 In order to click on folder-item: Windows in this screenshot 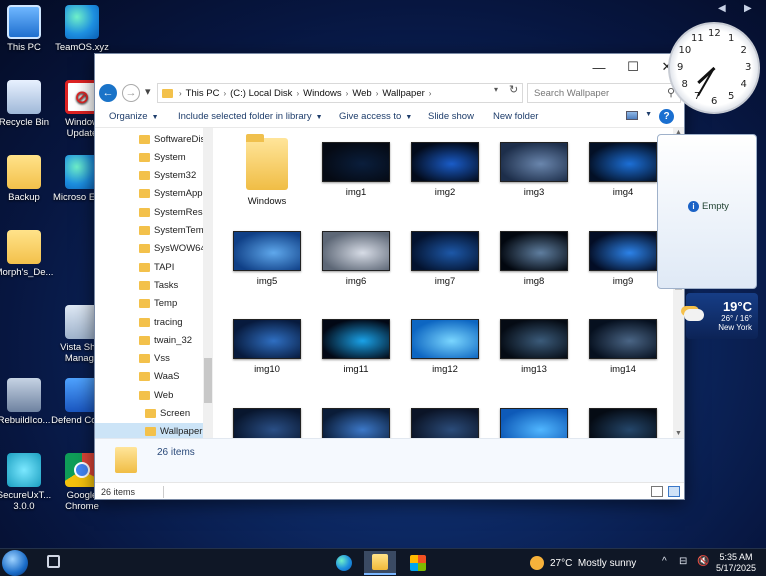, I will do `click(267, 170)`.